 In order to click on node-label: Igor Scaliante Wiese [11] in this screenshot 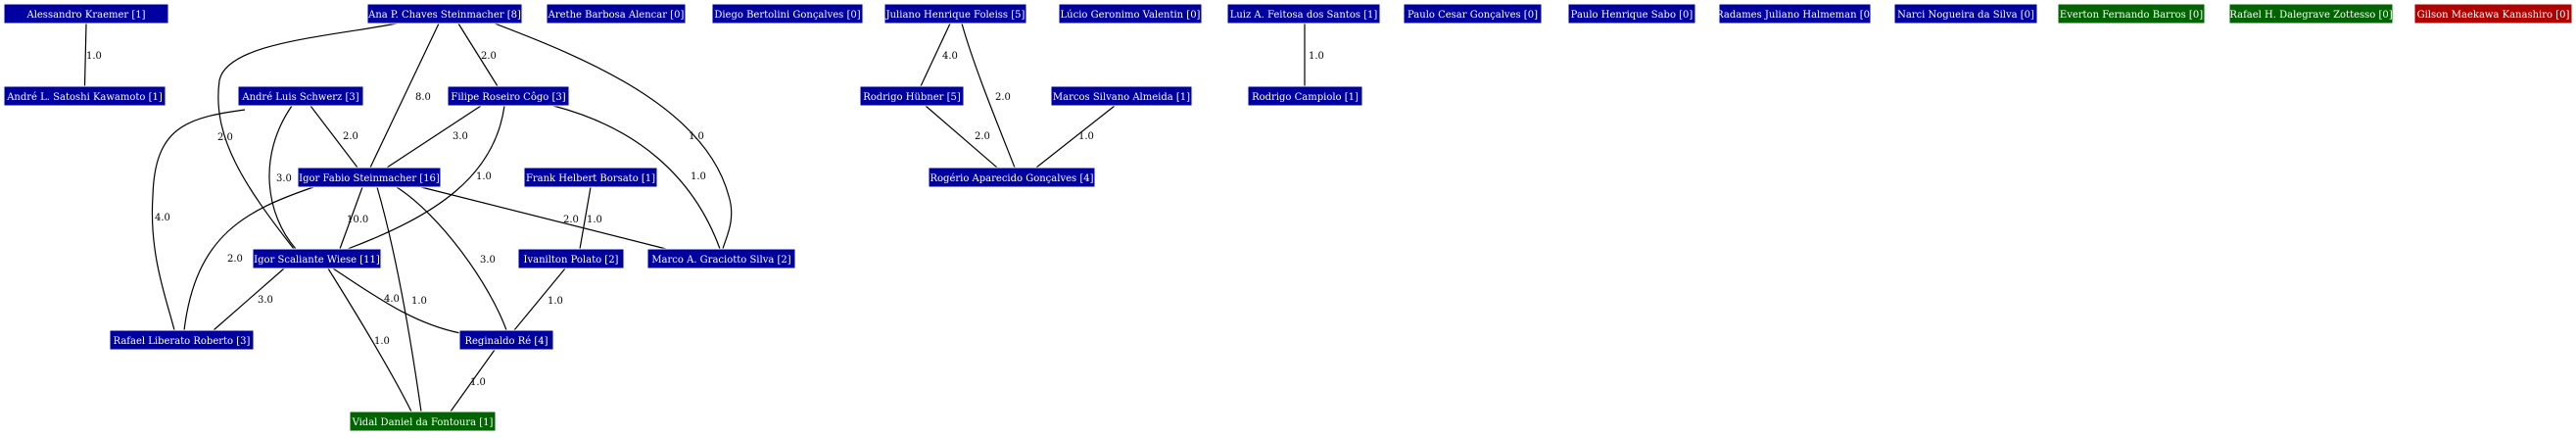, I will do `click(317, 261)`.